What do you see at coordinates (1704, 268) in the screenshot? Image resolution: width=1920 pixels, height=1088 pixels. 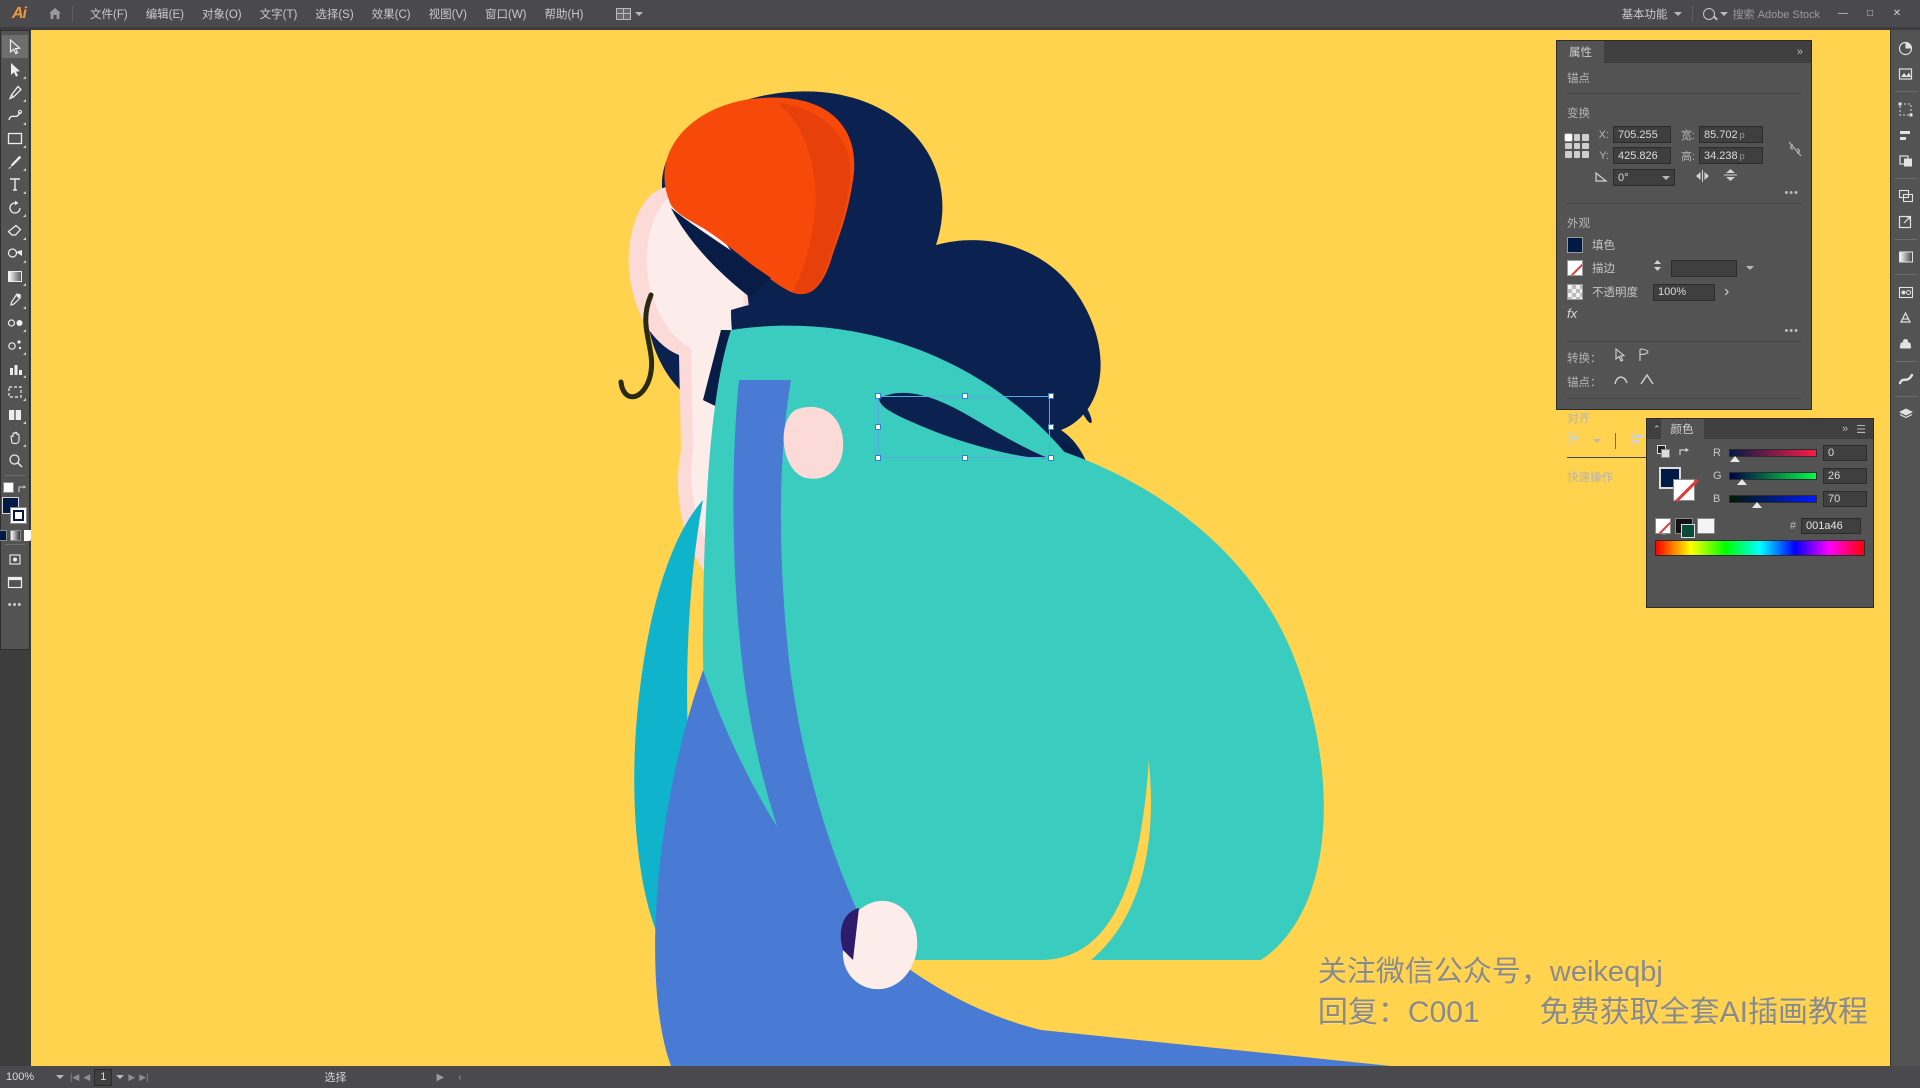 I see `stroke-weight-input` at bounding box center [1704, 268].